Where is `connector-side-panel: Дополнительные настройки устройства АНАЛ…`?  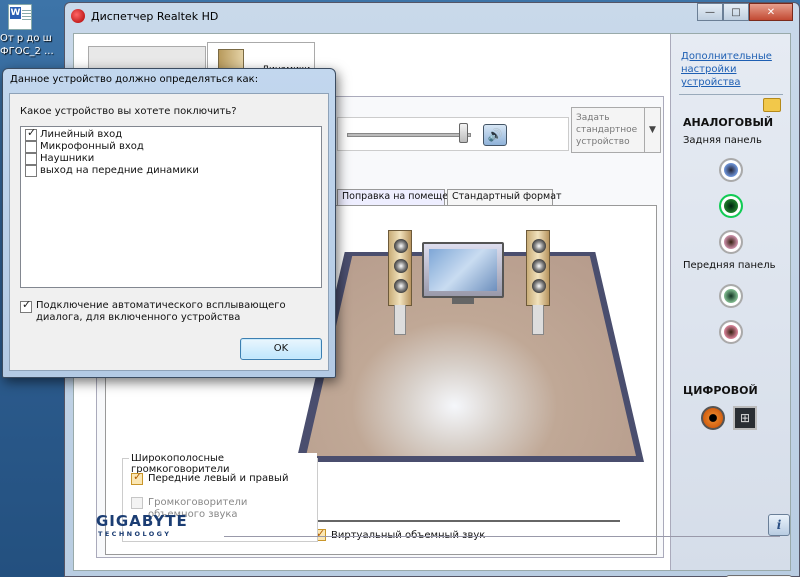 connector-side-panel: Дополнительные настройки устройства АНАЛ… is located at coordinates (730, 302).